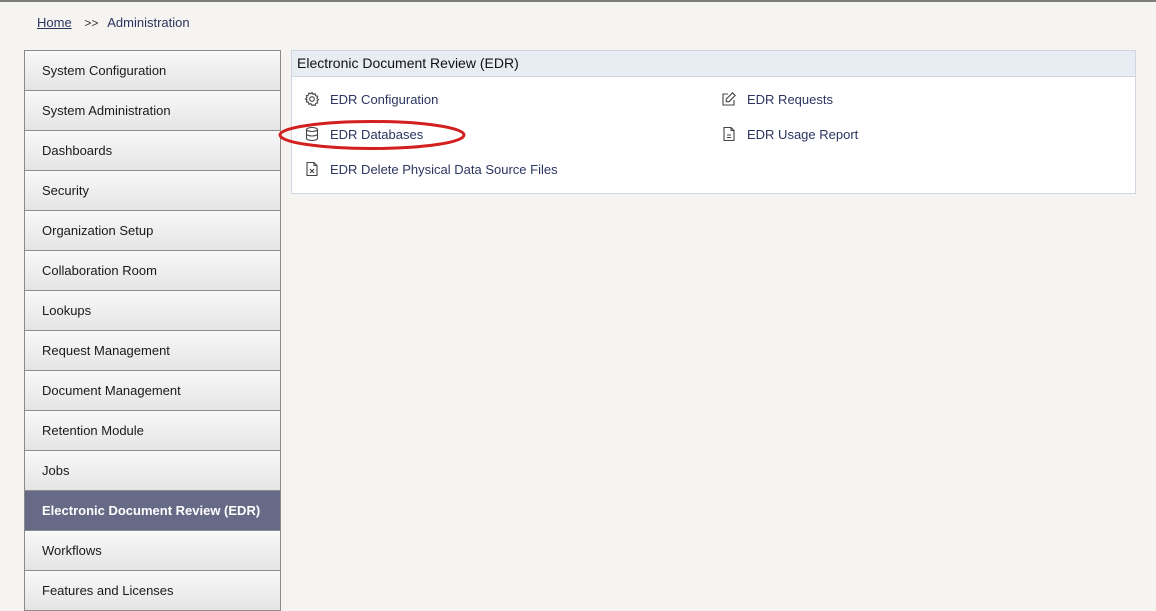  I want to click on sidebar-item-system-configuration: System Configuration, so click(152, 71).